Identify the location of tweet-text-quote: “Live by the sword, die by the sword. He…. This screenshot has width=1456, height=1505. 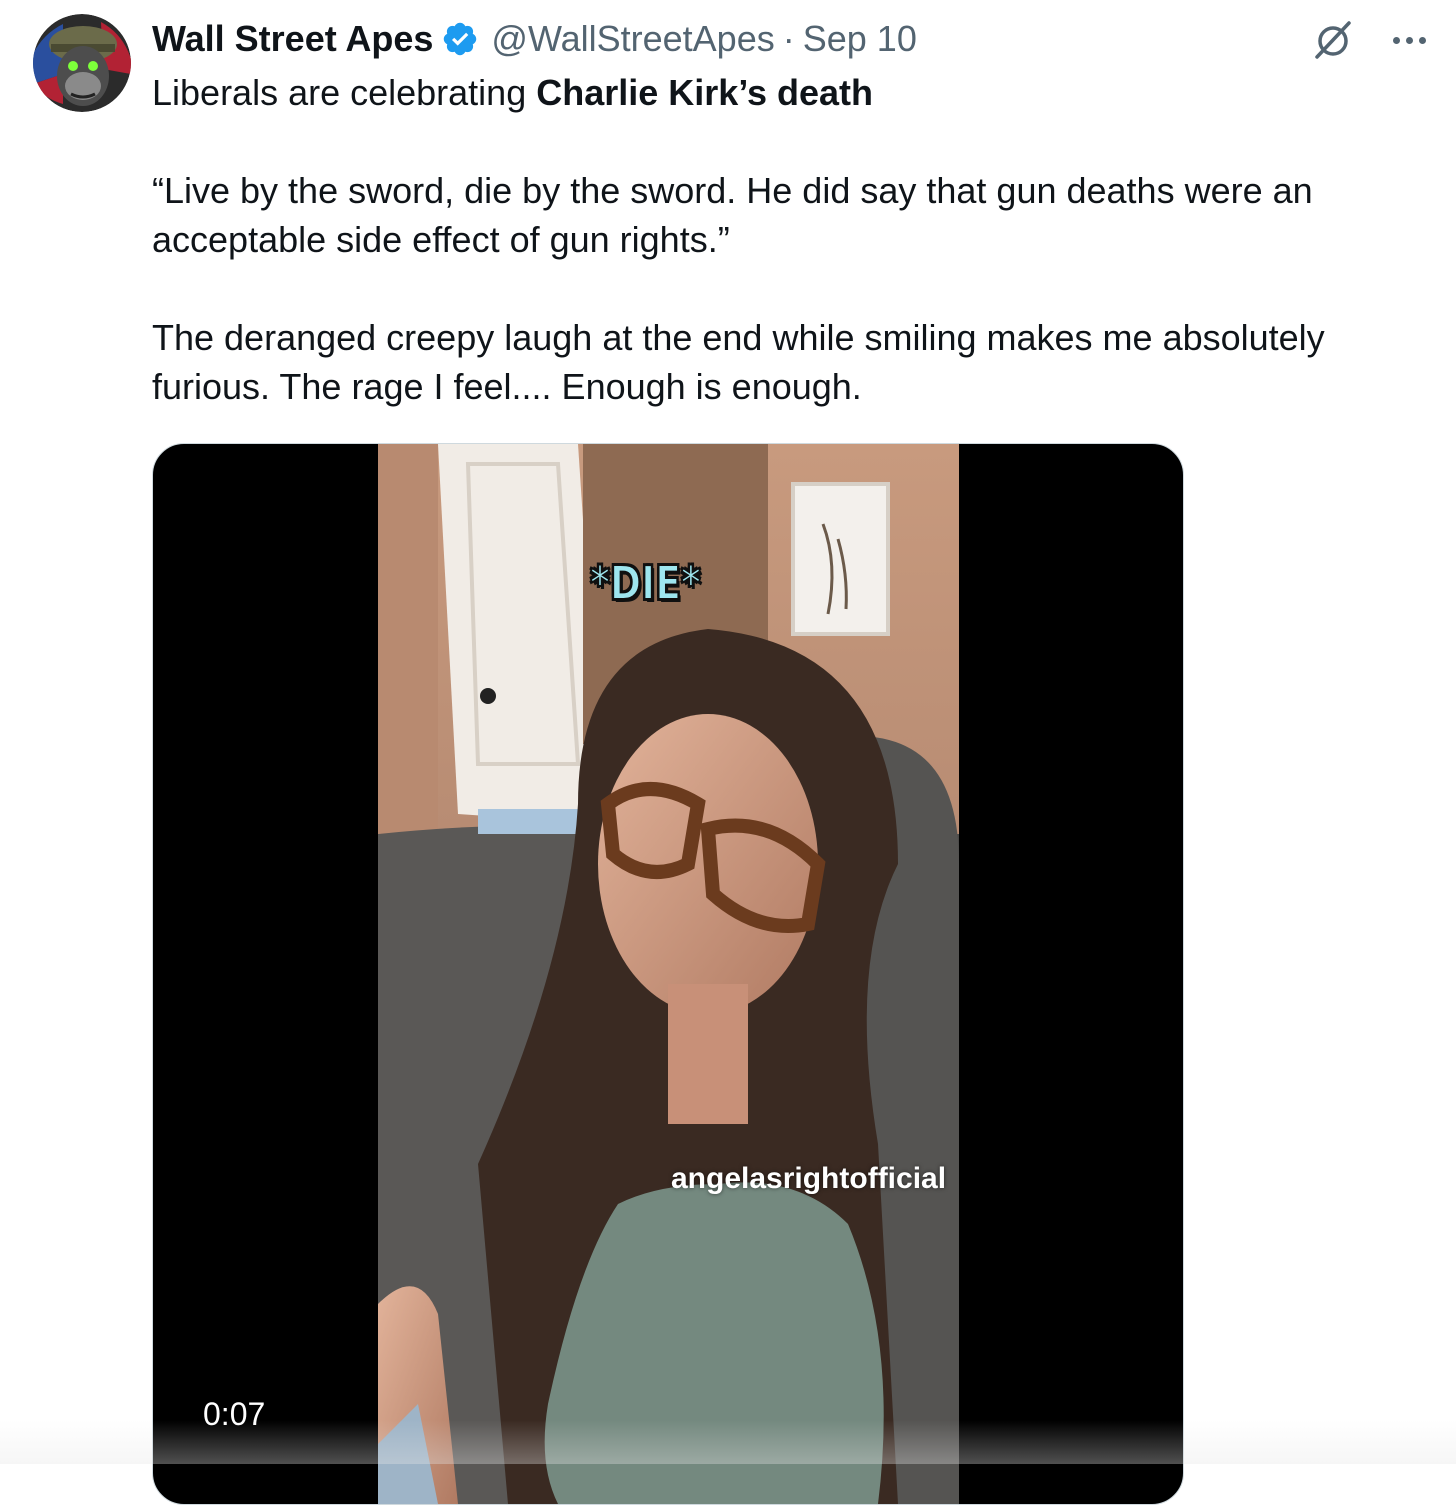
(732, 215).